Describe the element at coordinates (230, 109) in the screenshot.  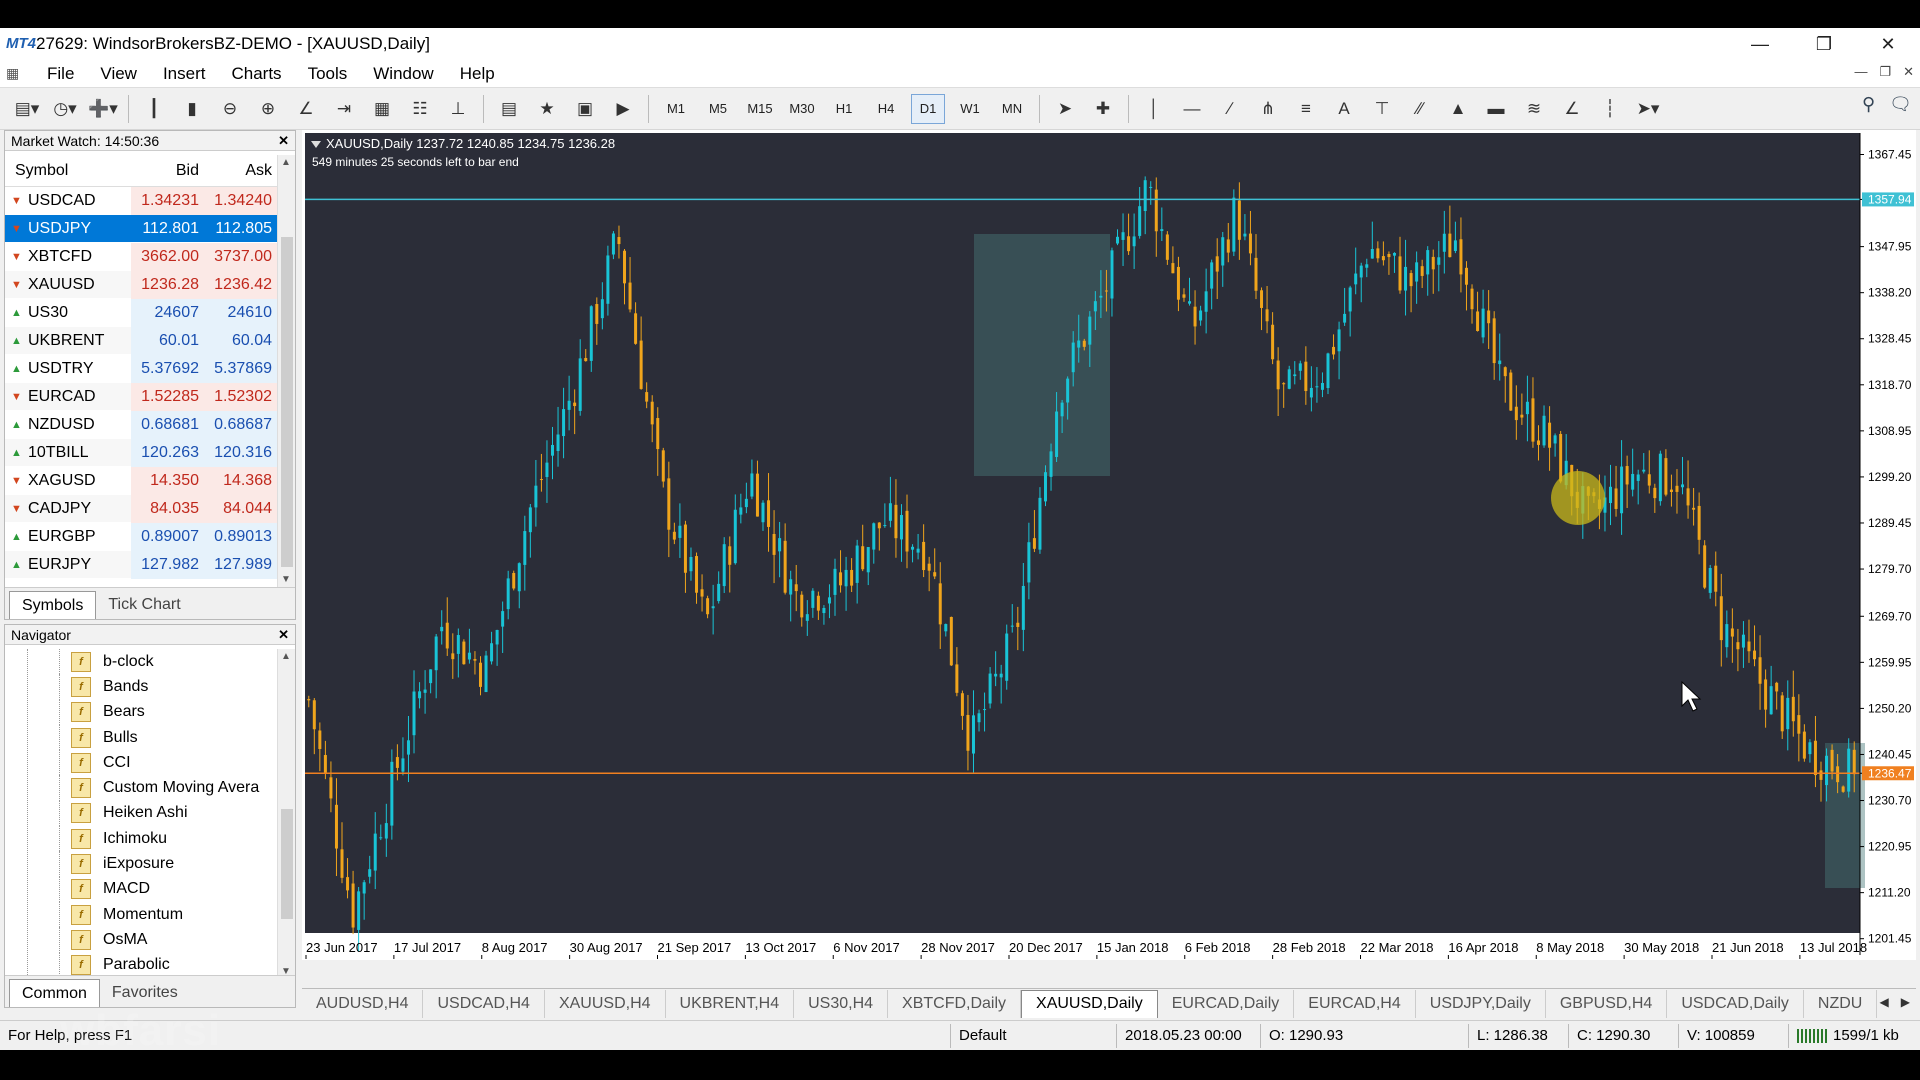
I see `zoom-out-icon: ⊖` at that location.